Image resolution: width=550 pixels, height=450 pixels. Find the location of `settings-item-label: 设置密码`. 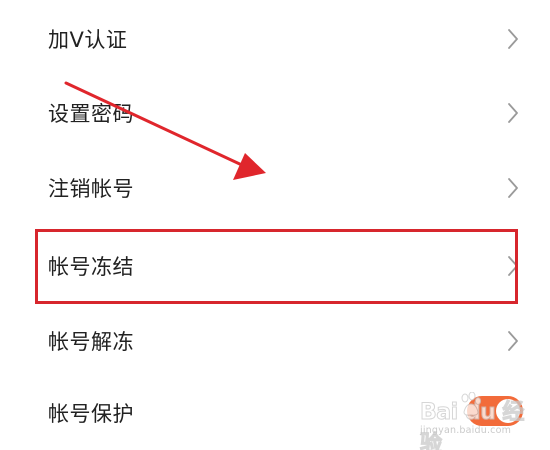

settings-item-label: 设置密码 is located at coordinates (91, 114).